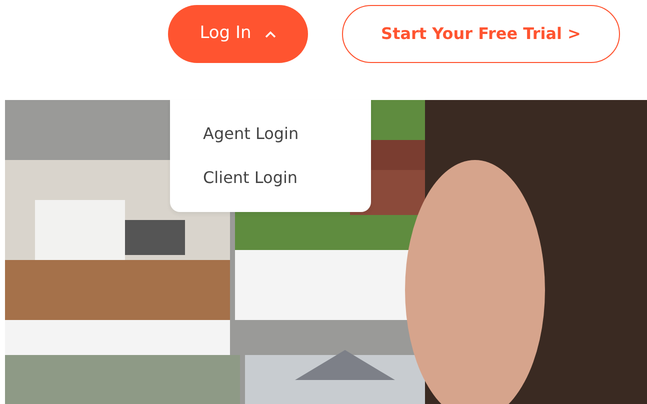 The width and height of the screenshot is (647, 404). Describe the element at coordinates (270, 134) in the screenshot. I see `menu-item: Agent Login` at that location.